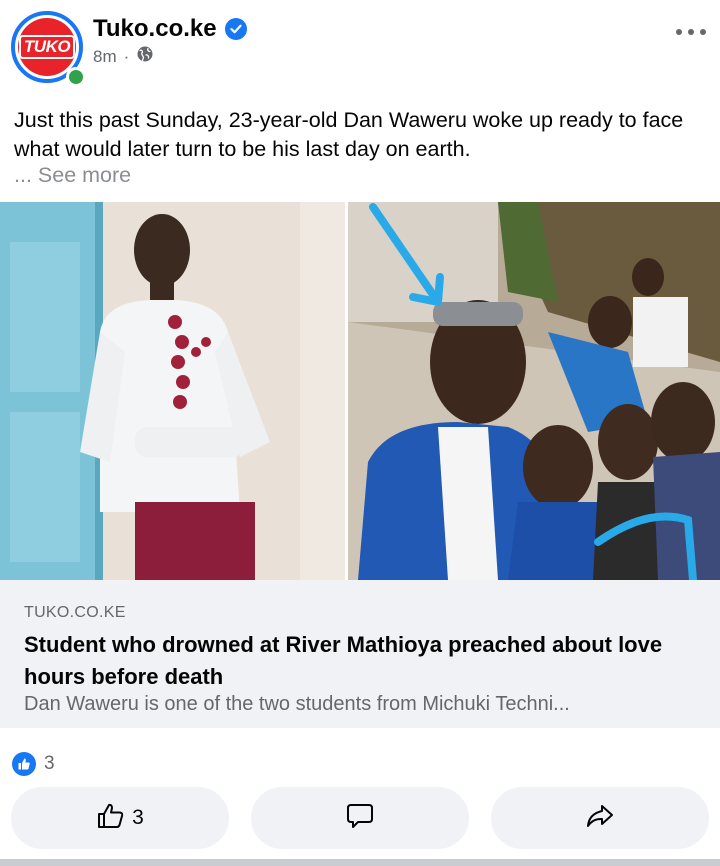  I want to click on share-button, so click(600, 818).